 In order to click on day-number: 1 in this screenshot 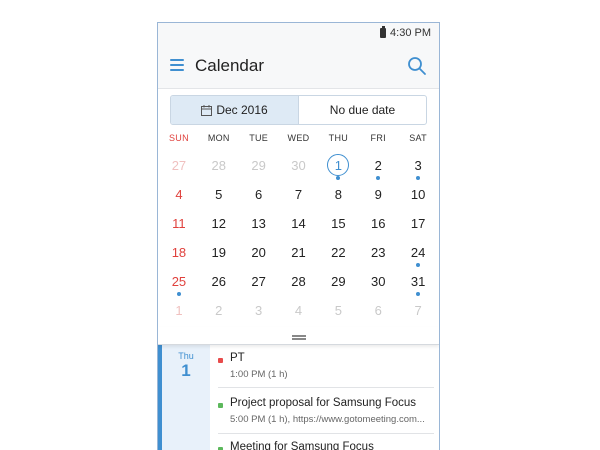, I will do `click(338, 165)`.